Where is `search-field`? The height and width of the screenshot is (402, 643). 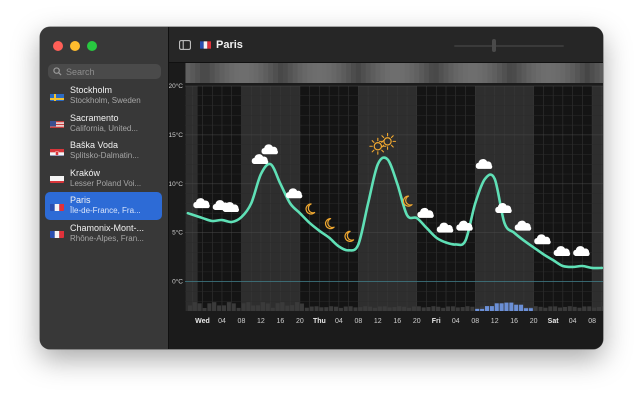
search-field is located at coordinates (104, 71).